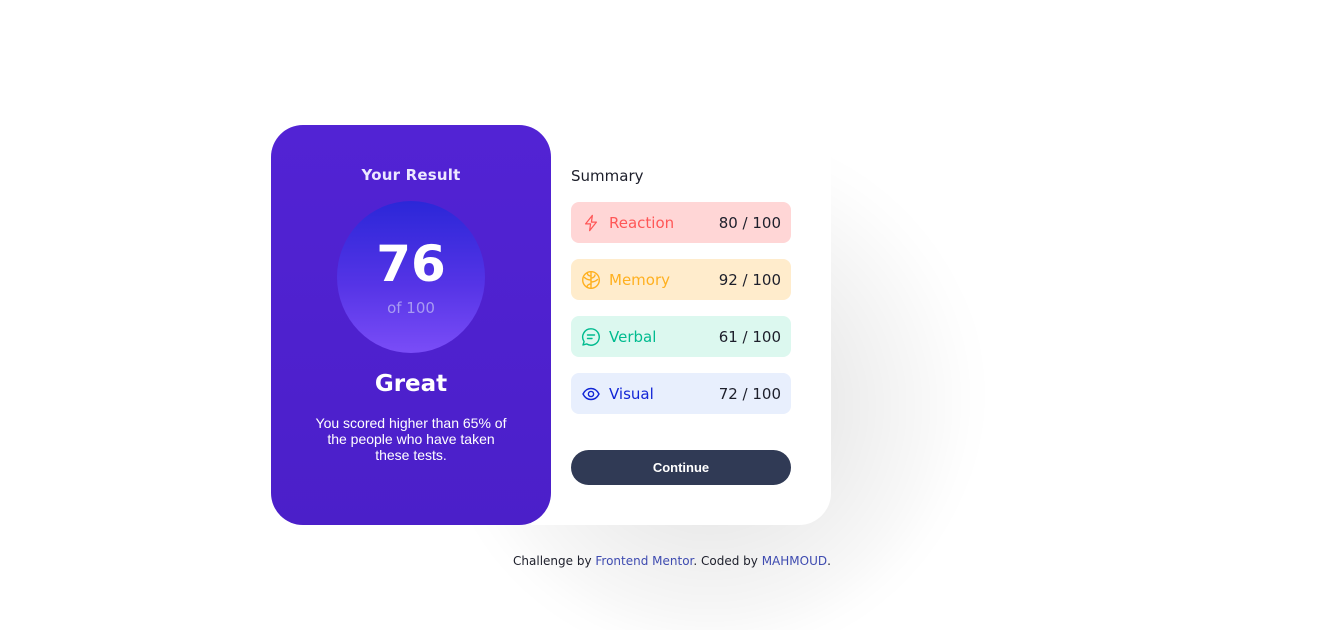 Image resolution: width=1344 pixels, height=630 pixels. What do you see at coordinates (794, 561) in the screenshot?
I see `author-link: MAHMOUD` at bounding box center [794, 561].